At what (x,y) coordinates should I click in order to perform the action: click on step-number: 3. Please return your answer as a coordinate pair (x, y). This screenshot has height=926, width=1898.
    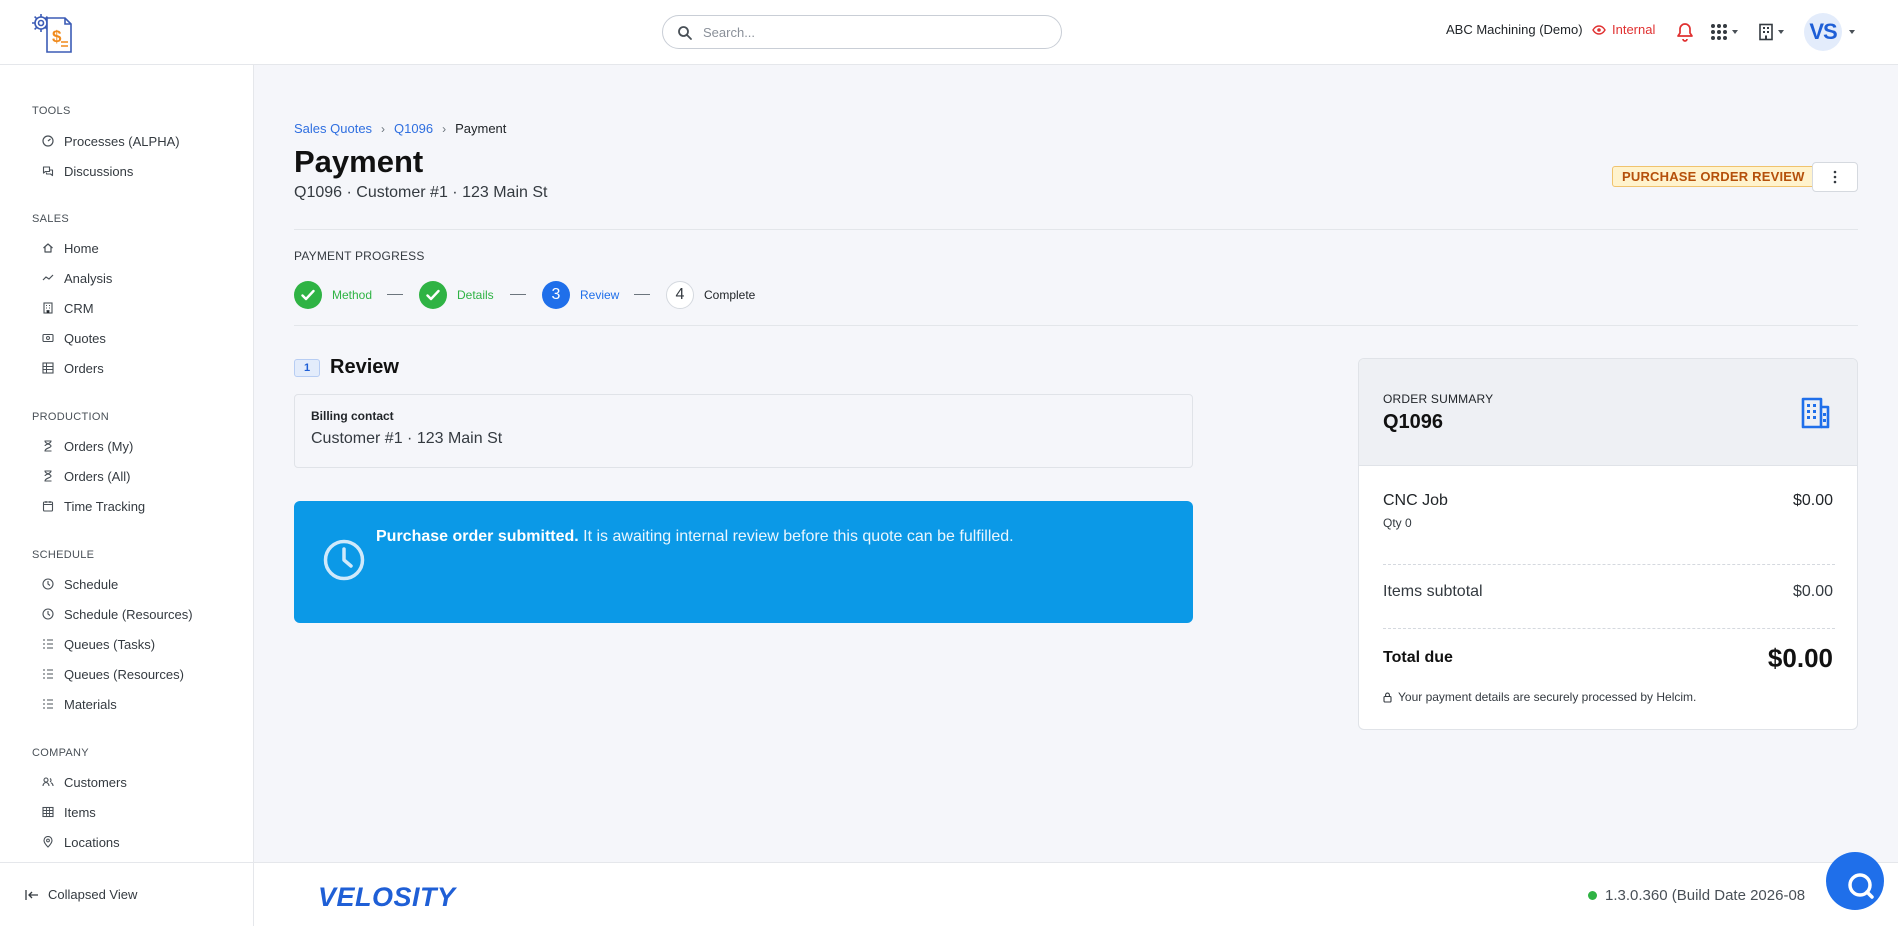
    Looking at the image, I should click on (556, 295).